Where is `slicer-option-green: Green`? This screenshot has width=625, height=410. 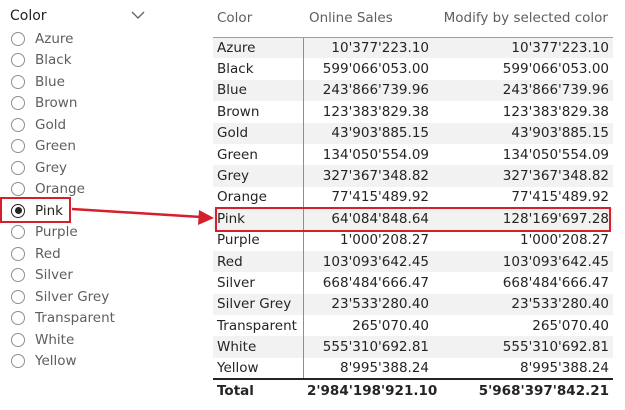 slicer-option-green: Green is located at coordinates (75, 147).